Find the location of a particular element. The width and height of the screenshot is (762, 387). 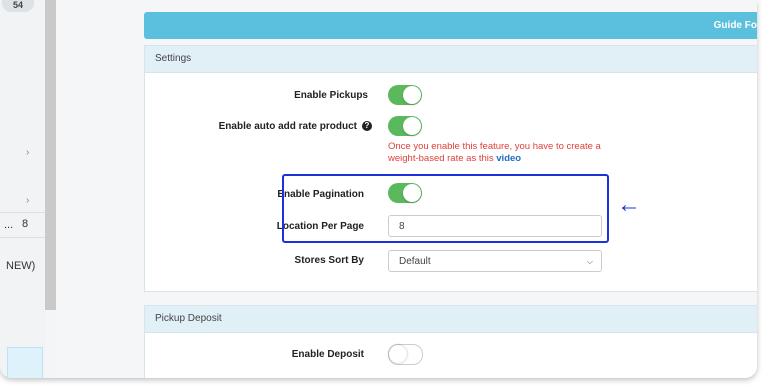

enable-pickups-label: Enable Pickups is located at coordinates (331, 95).